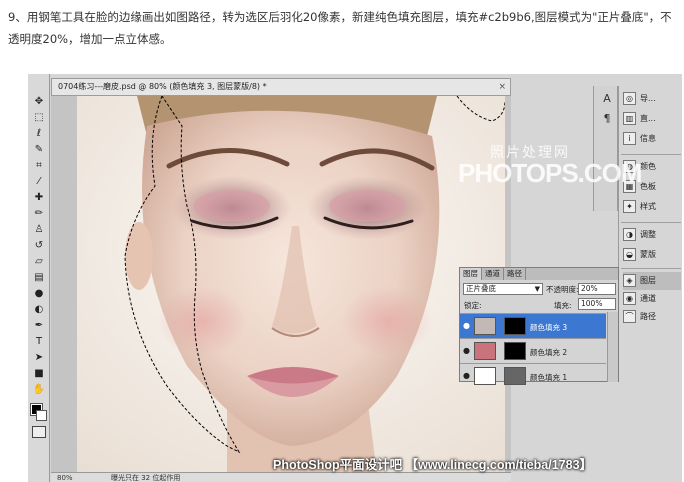 Image resolution: width=684 pixels, height=482 pixels. I want to click on tab-channels: 通道, so click(493, 274).